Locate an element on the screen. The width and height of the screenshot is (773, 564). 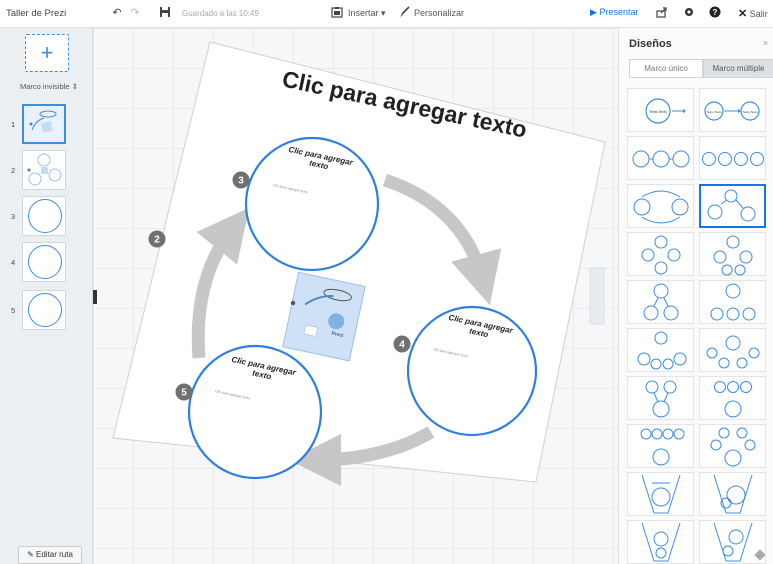
step-number-2: 2 is located at coordinates (157, 240).